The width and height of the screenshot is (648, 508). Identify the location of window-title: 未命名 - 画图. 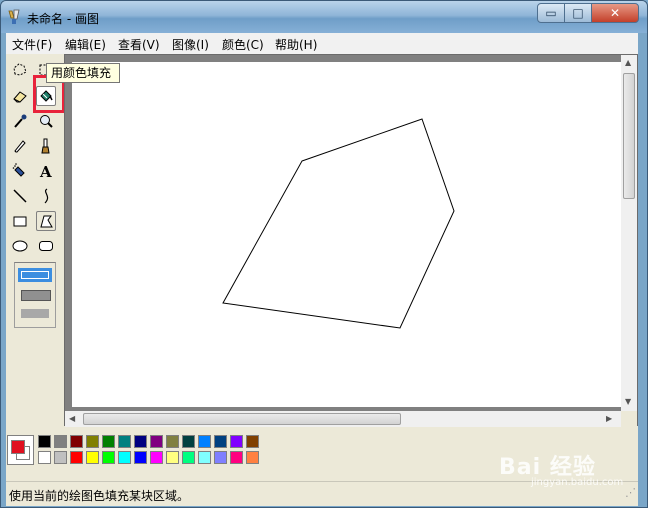
(63, 19).